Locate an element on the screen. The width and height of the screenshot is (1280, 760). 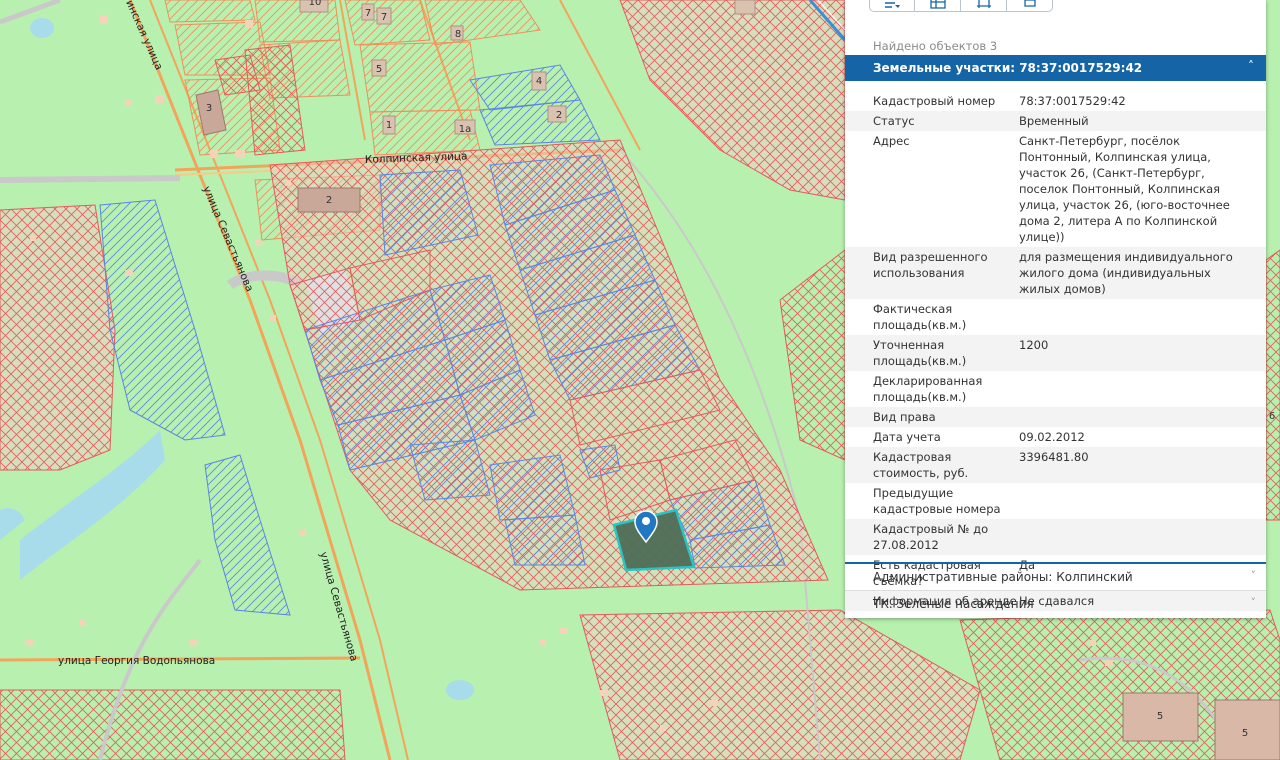
table-row: Вид права is located at coordinates (1055, 417).